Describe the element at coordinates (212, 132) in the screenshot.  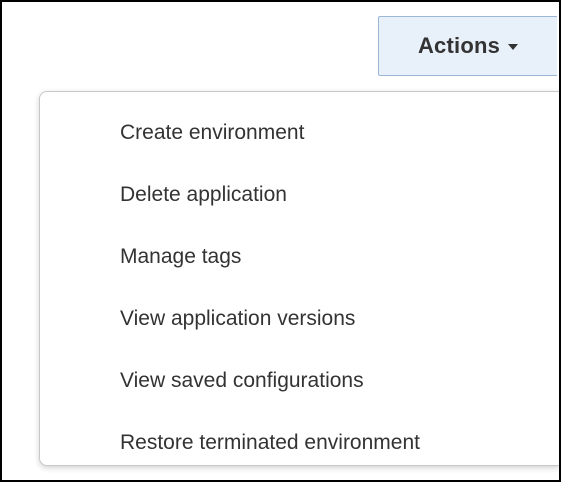
I see `menu-item-label: Create environment` at that location.